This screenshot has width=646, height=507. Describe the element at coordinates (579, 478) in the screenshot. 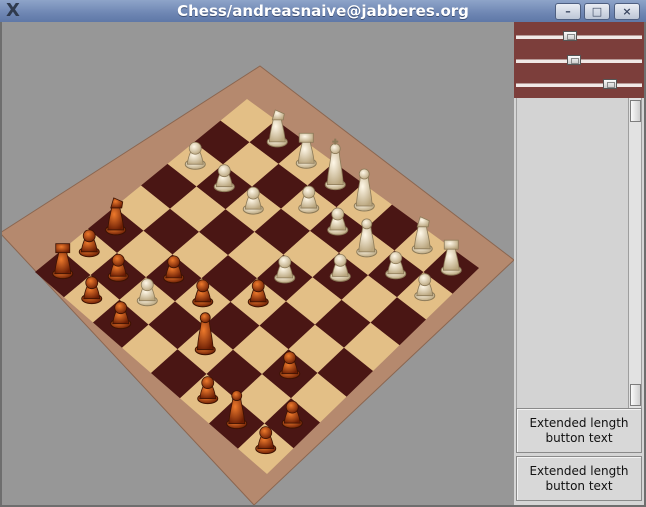

I see `extended-button-2: Extended length button text` at that location.